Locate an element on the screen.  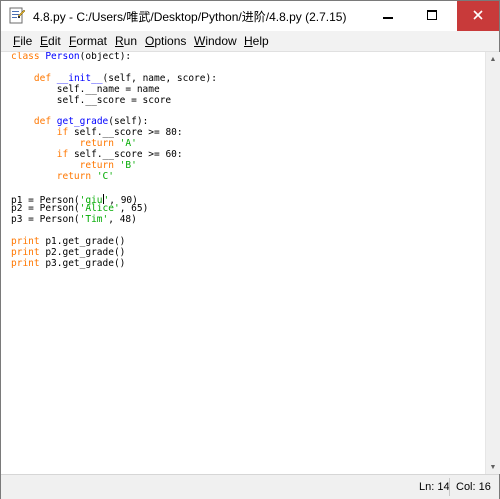
code-line: return 'C' is located at coordinates (114, 176).